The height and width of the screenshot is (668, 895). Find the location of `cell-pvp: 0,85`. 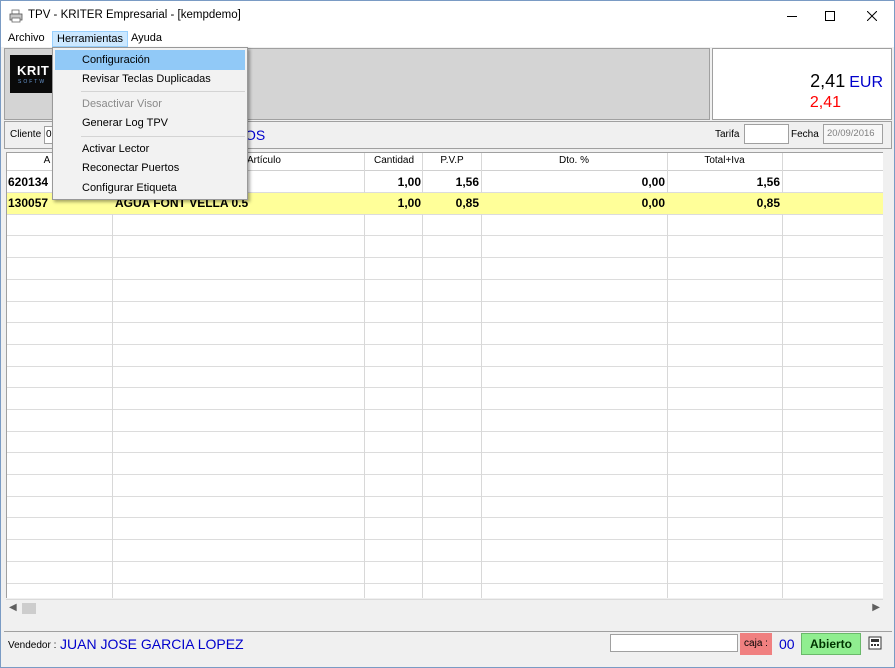

cell-pvp: 0,85 is located at coordinates (467, 203).